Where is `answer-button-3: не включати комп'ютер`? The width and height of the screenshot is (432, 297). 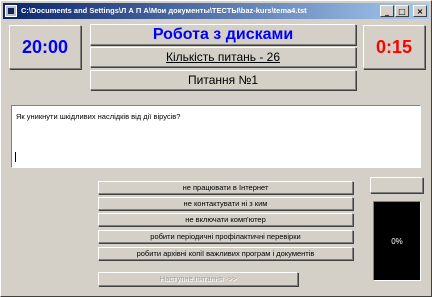 answer-button-3: не включати комп'ютер is located at coordinates (225, 219).